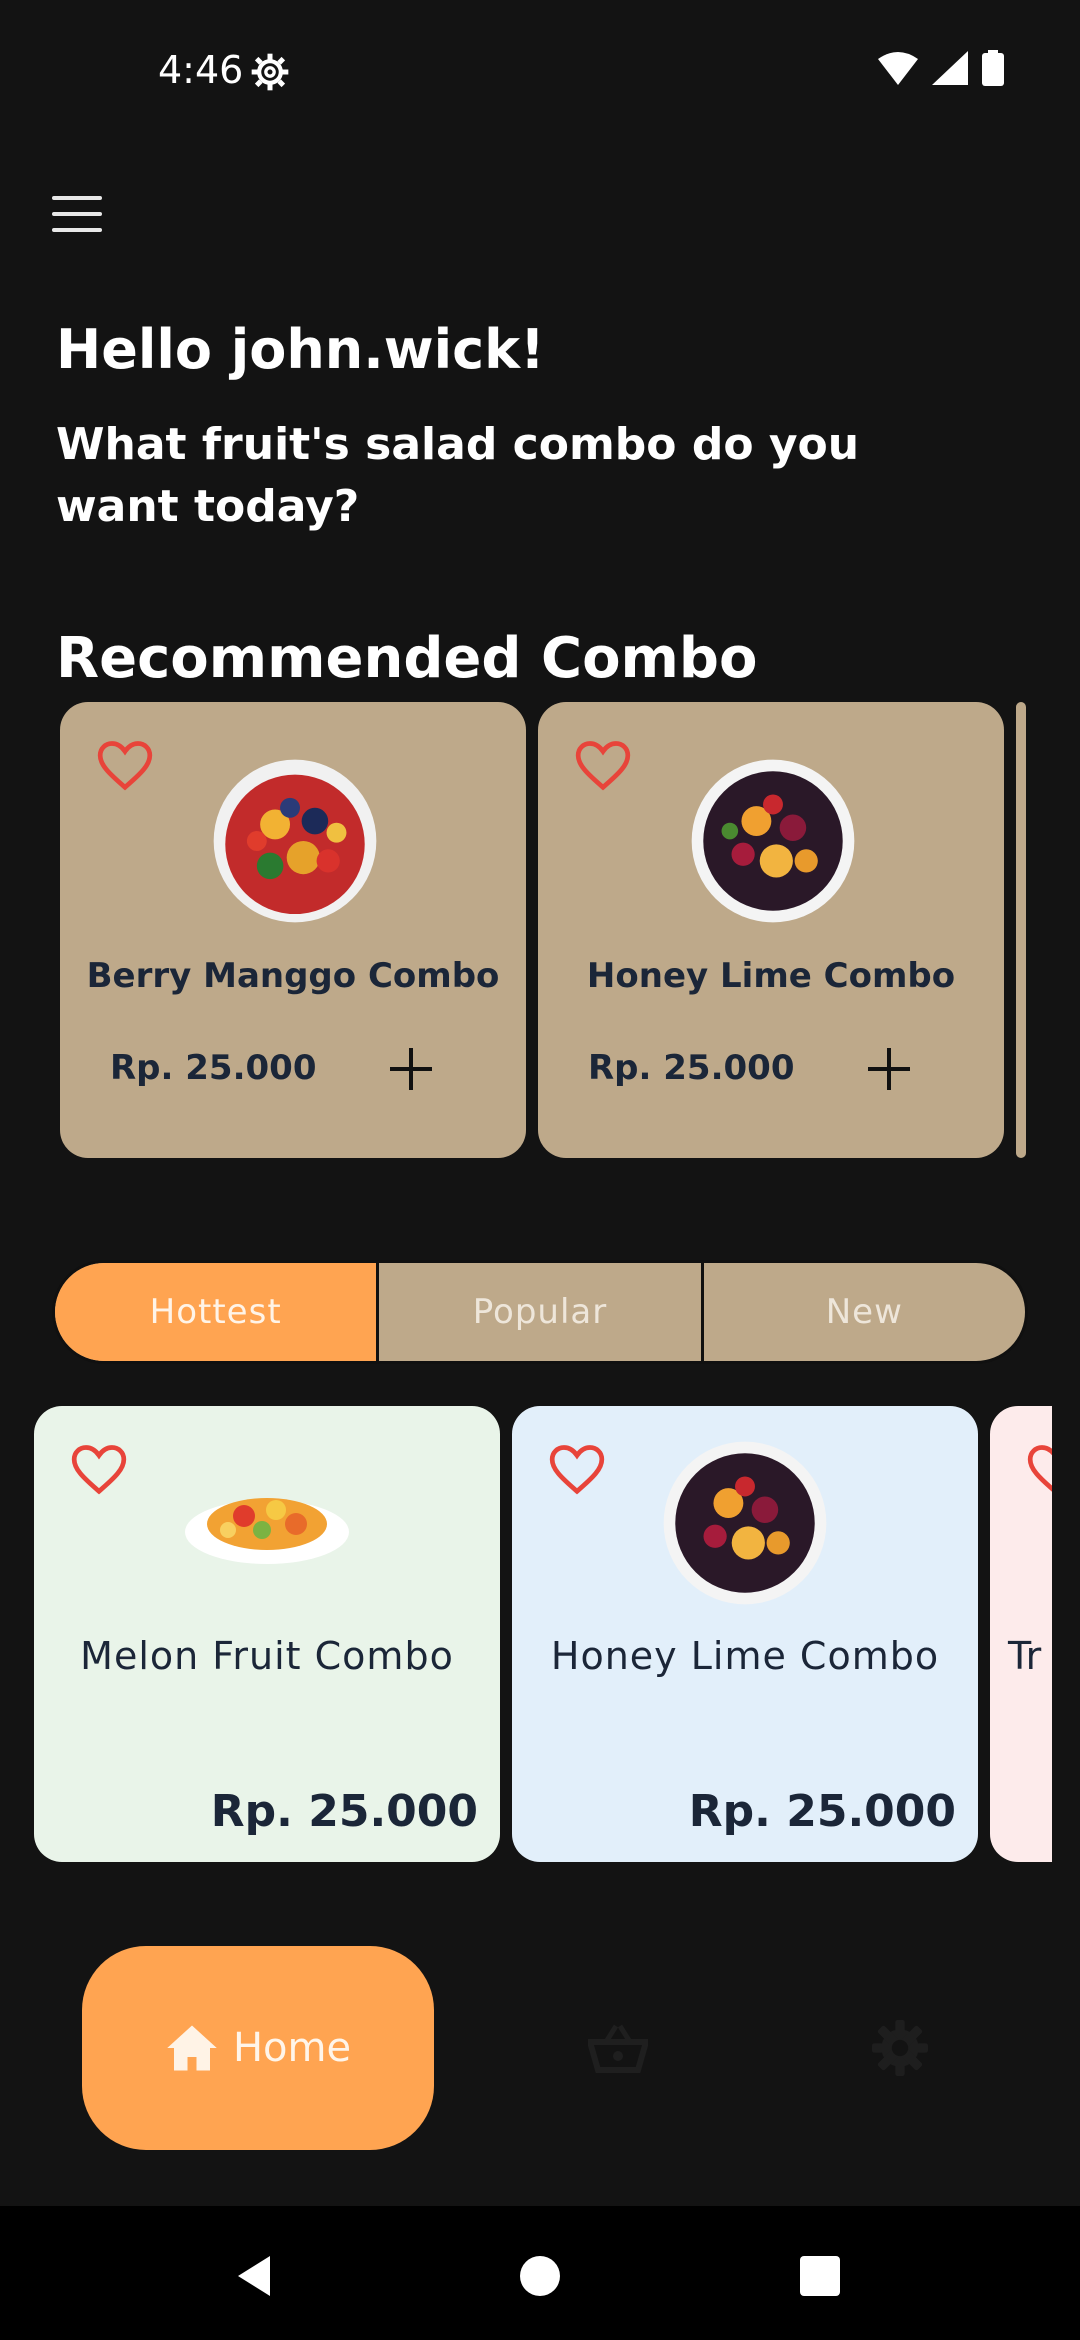 The image size is (1080, 2340). Describe the element at coordinates (254, 2276) in the screenshot. I see `back-icon` at that location.